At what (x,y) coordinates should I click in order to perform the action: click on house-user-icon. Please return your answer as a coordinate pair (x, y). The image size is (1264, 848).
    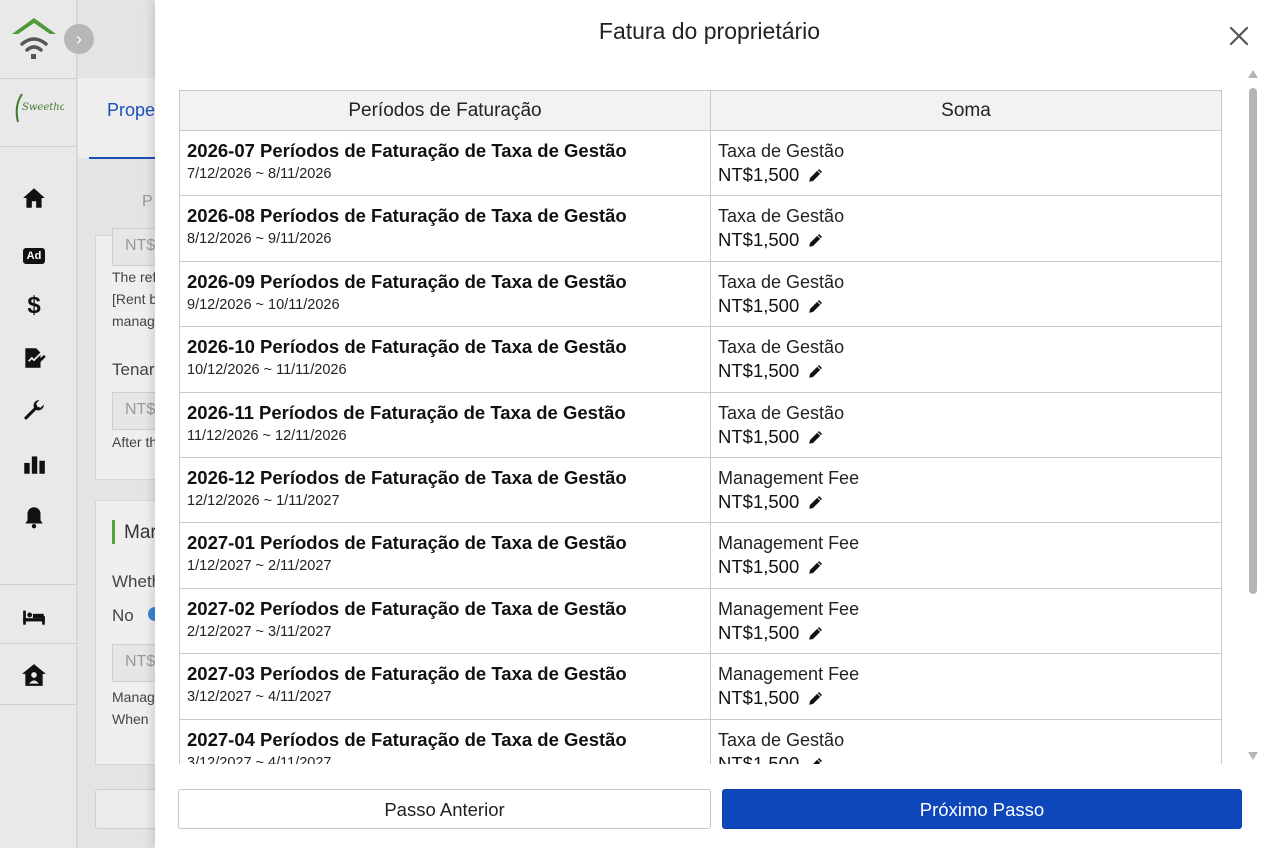
    Looking at the image, I should click on (34, 676).